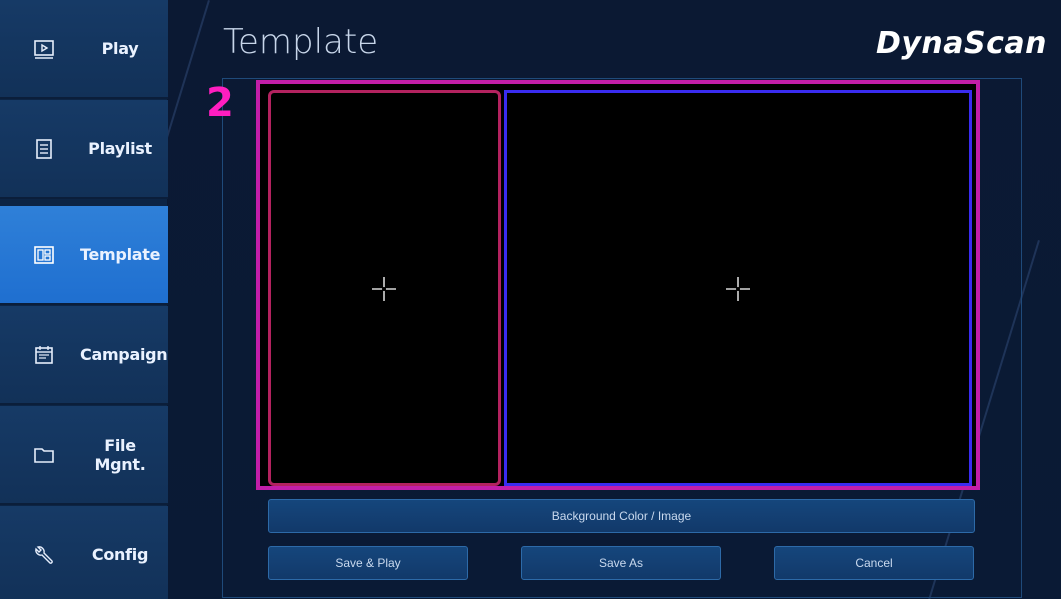 The width and height of the screenshot is (1061, 599). What do you see at coordinates (44, 149) in the screenshot?
I see `playlist-icon` at bounding box center [44, 149].